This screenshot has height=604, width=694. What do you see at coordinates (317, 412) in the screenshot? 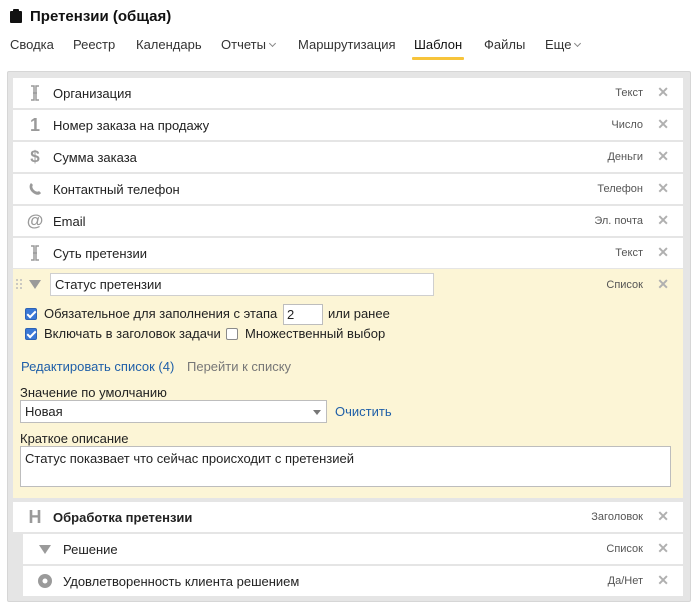
I see `dropdown-arrow-icon` at bounding box center [317, 412].